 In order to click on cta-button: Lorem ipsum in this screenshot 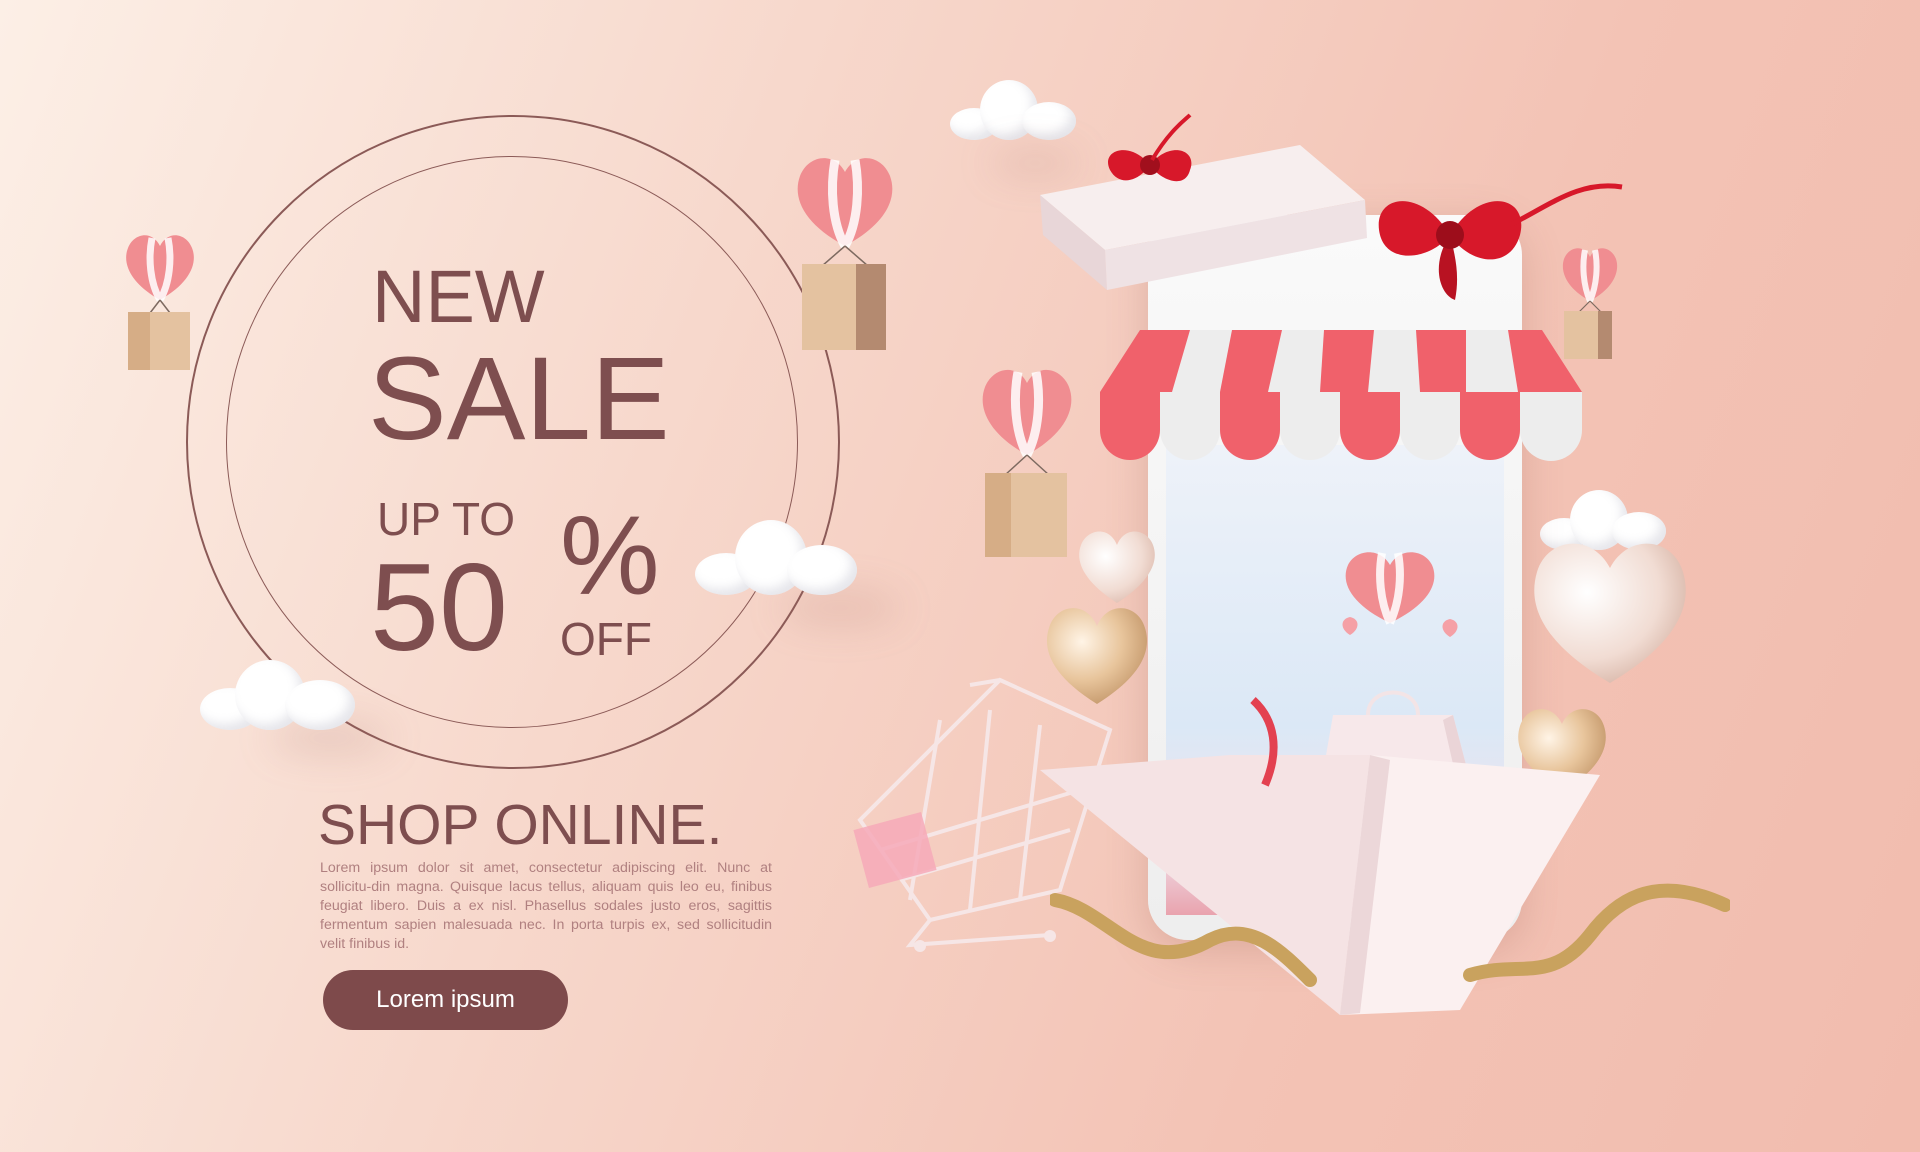, I will do `click(445, 1000)`.